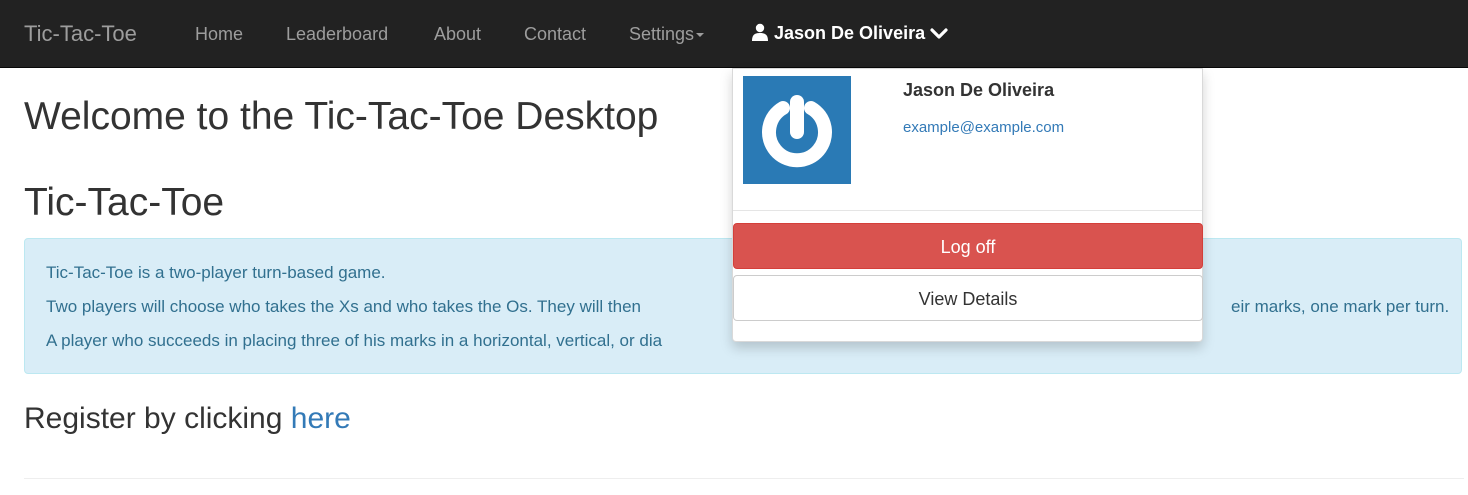 This screenshot has height=495, width=1468. I want to click on nav-settings-dropdown: Settings, so click(667, 34).